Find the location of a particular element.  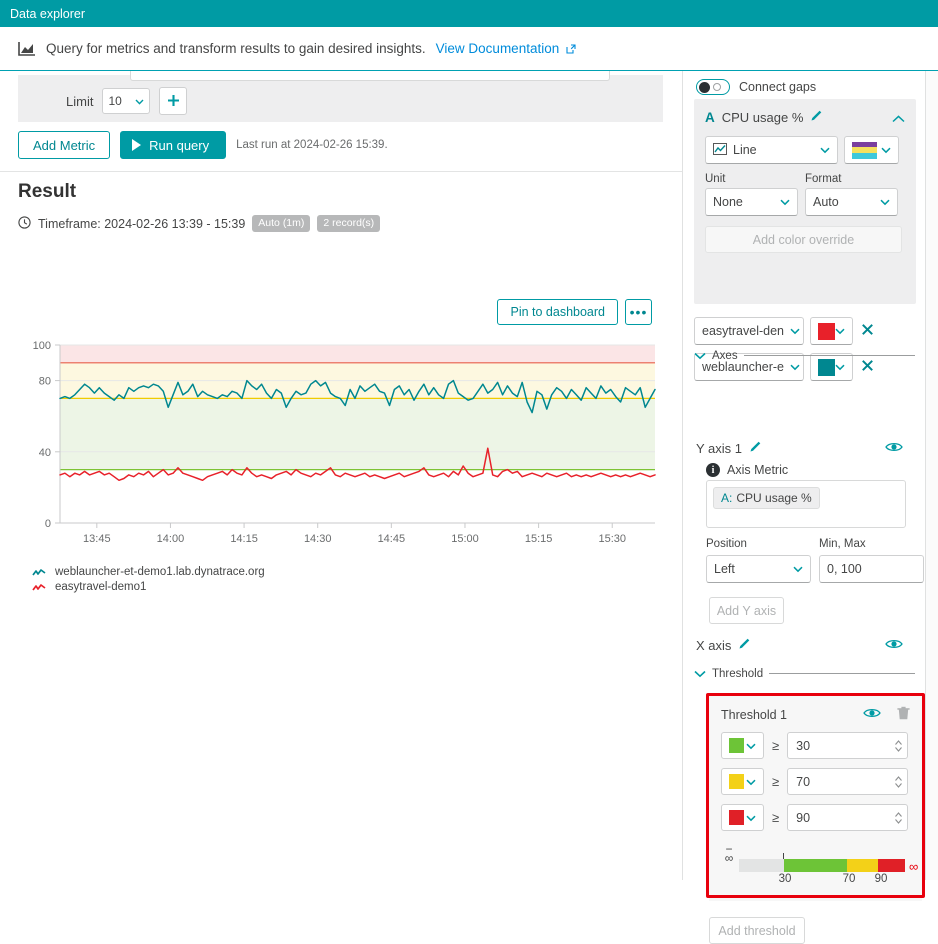

axis-metric-chip-name: CPU usage % is located at coordinates (774, 498).